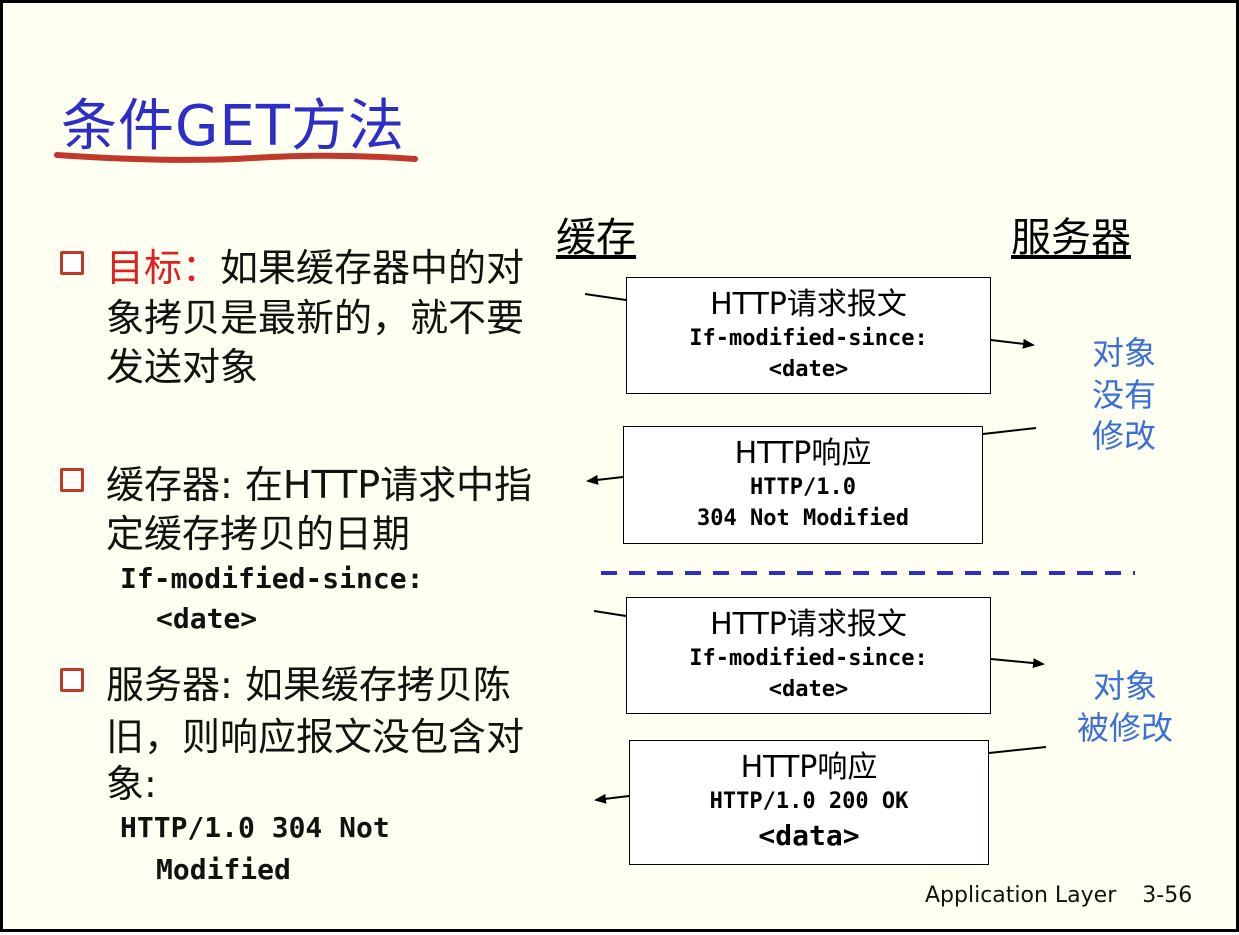  I want to click on request-1-arrow-out, so click(1012, 343).